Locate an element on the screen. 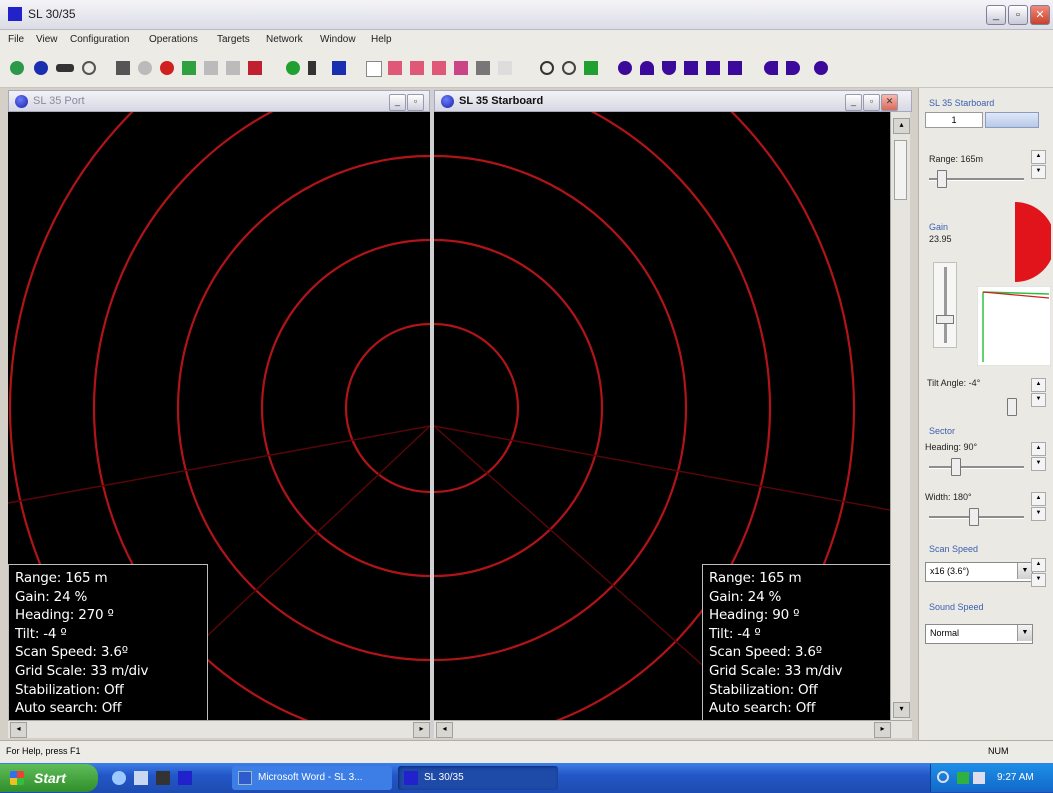 The width and height of the screenshot is (1053, 793). menu-configuration: Configuration is located at coordinates (99, 39).